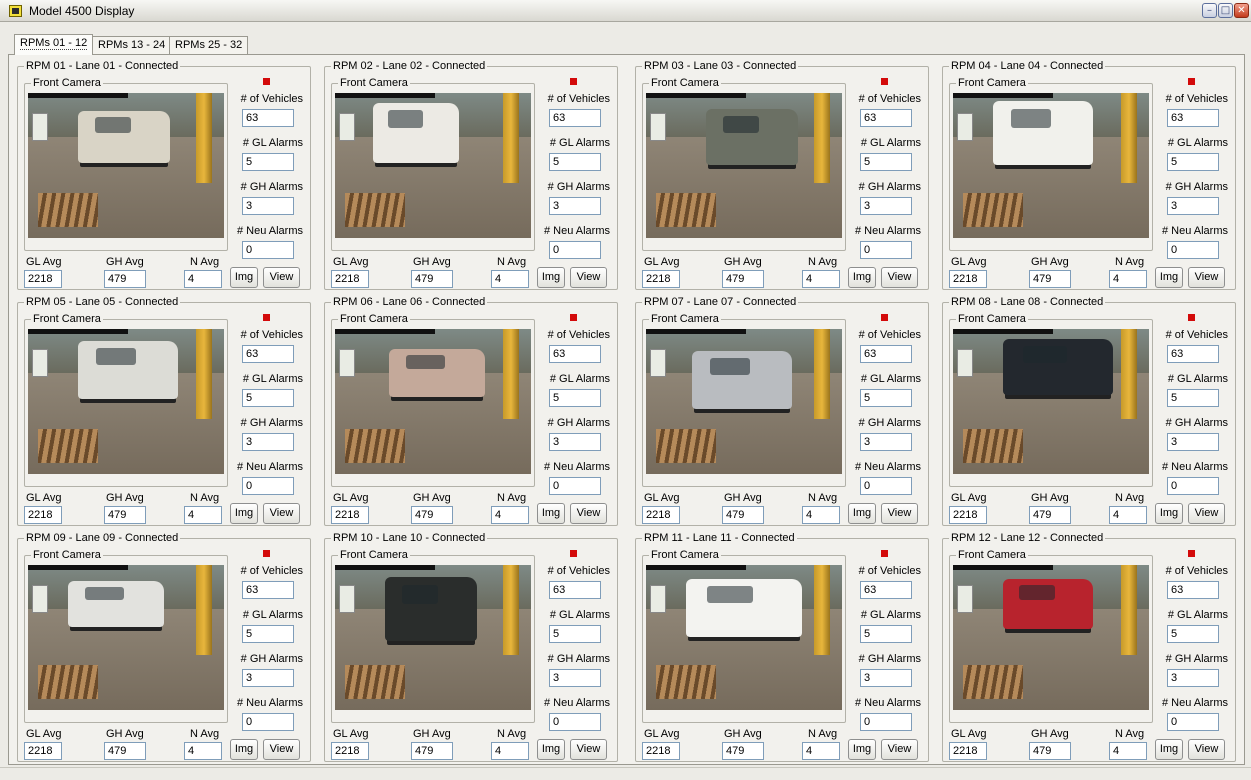 Image resolution: width=1251 pixels, height=780 pixels. What do you see at coordinates (54, 44) in the screenshot?
I see `tab-rpms-01-12: RPMs 01 - 12` at bounding box center [54, 44].